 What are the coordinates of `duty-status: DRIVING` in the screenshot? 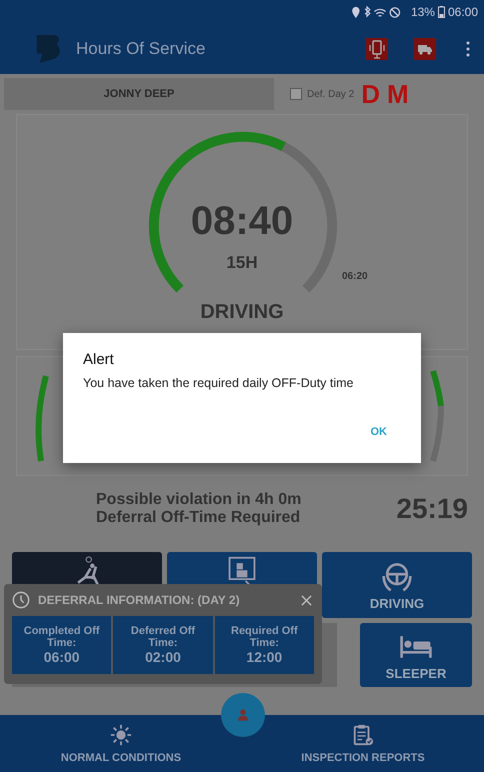 It's located at (242, 312).